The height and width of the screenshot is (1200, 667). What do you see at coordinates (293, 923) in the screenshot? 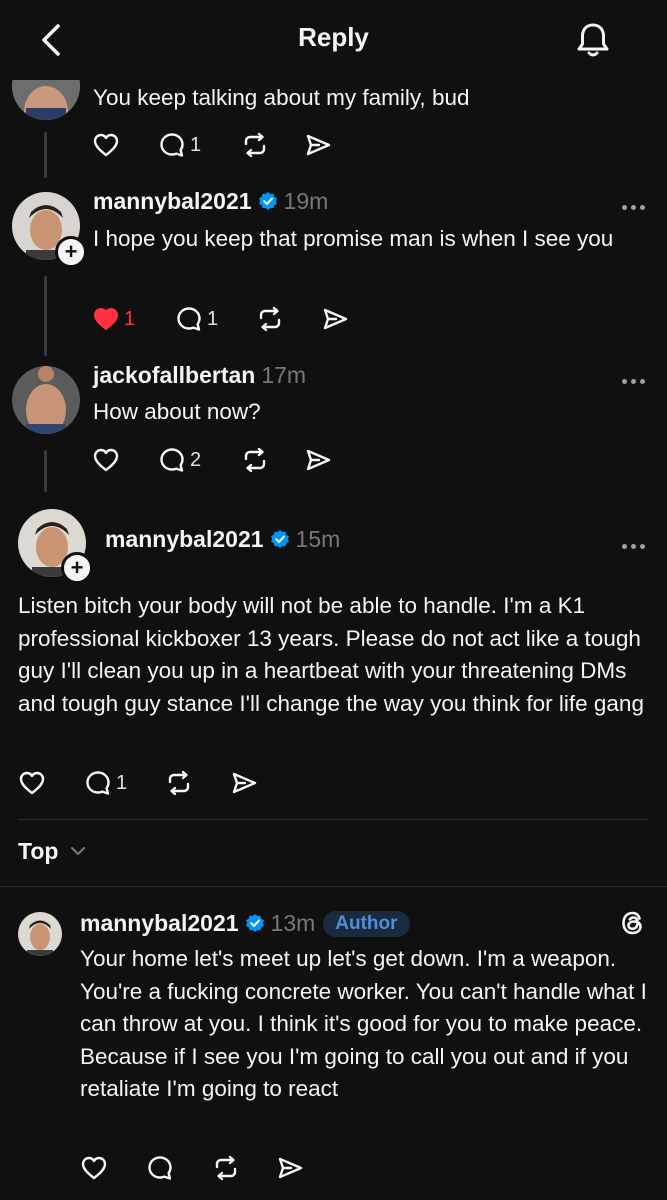
I see `timestamp: 13m` at bounding box center [293, 923].